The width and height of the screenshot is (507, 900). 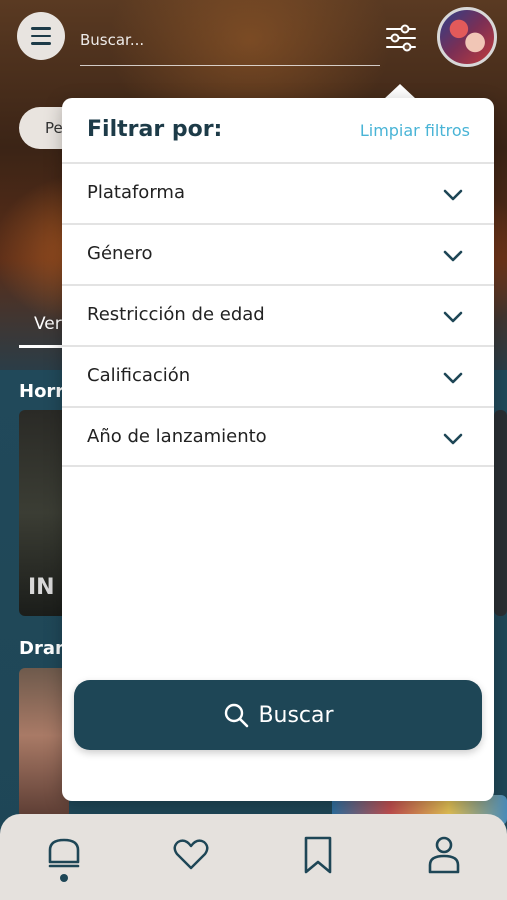 I want to click on active-indicator, so click(x=64, y=878).